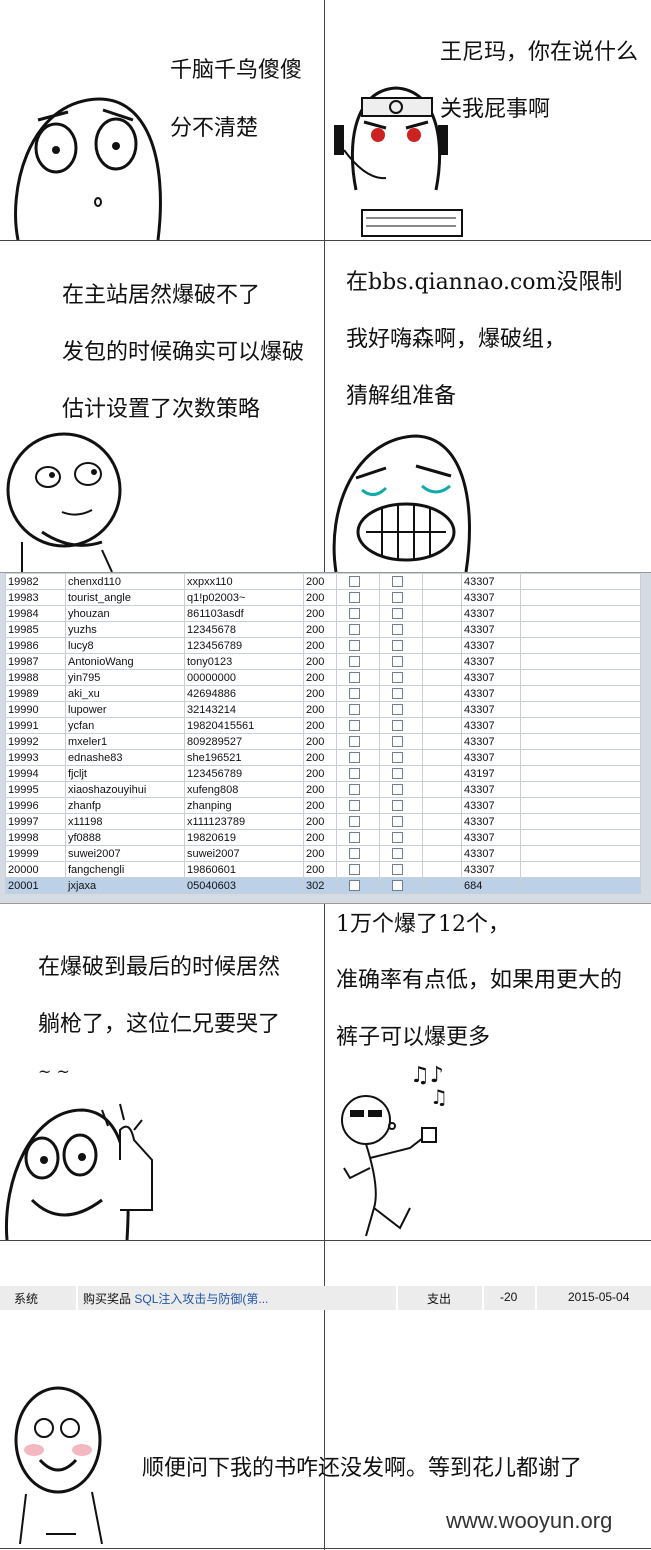 Image resolution: width=651 pixels, height=1550 pixels. What do you see at coordinates (323, 821) in the screenshot?
I see `table-row: 19997 x11198 x111123789 200 43307` at bounding box center [323, 821].